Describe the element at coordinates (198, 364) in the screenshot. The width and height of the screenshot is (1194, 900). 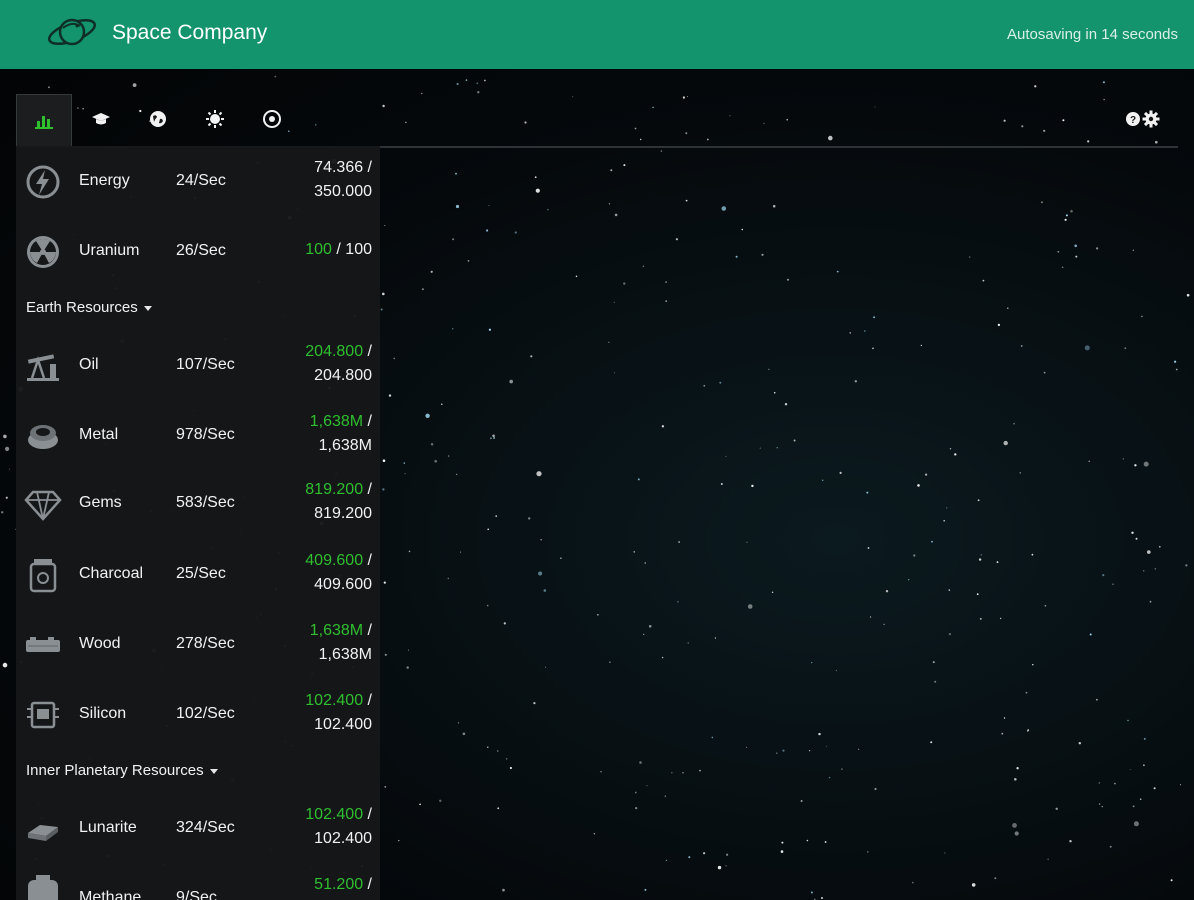
I see `resource-row-oil: Oil 107/Sec 204.800 / 204.800` at that location.